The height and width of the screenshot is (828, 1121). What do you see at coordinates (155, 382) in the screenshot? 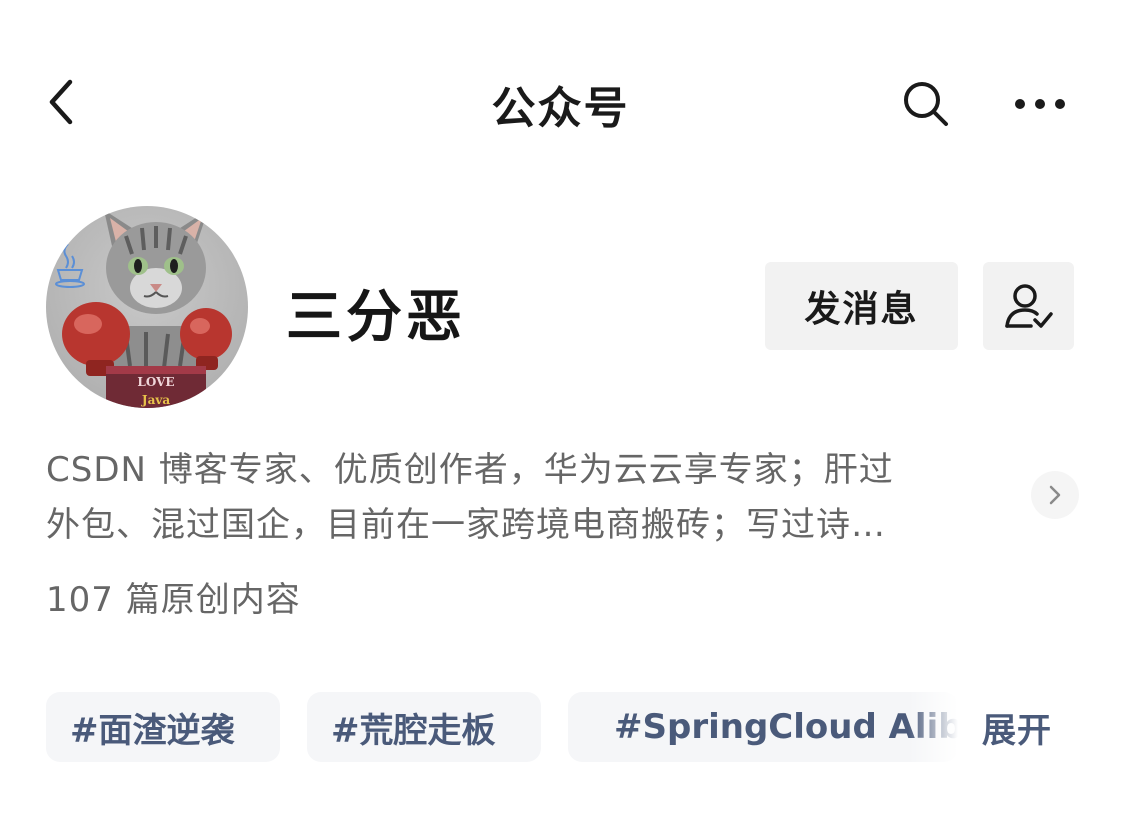
I see `avatar-text-love: LOVE` at bounding box center [155, 382].